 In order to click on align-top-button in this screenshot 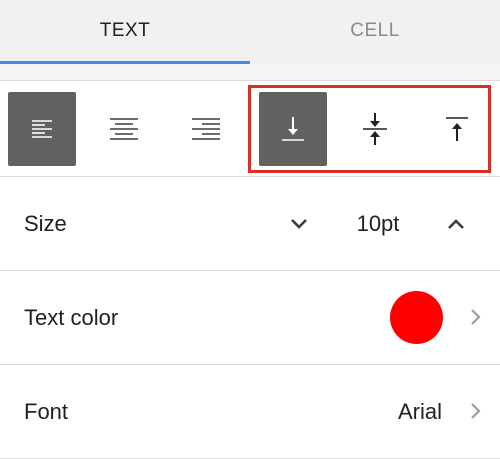, I will do `click(457, 129)`.